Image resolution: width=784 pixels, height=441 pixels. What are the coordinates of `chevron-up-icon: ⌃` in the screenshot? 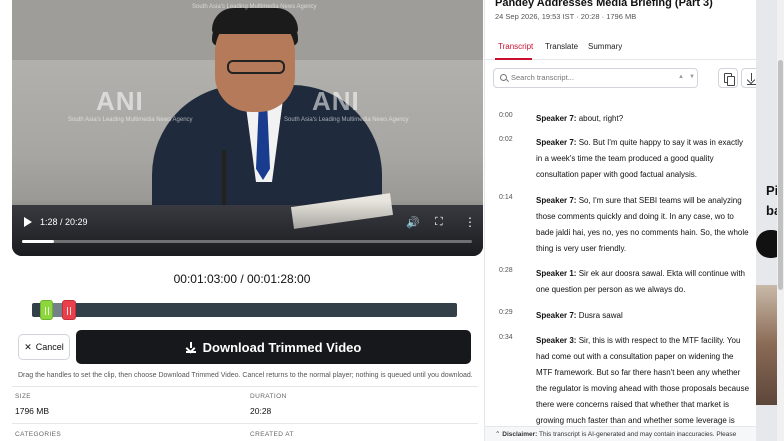 It's located at (497, 434).